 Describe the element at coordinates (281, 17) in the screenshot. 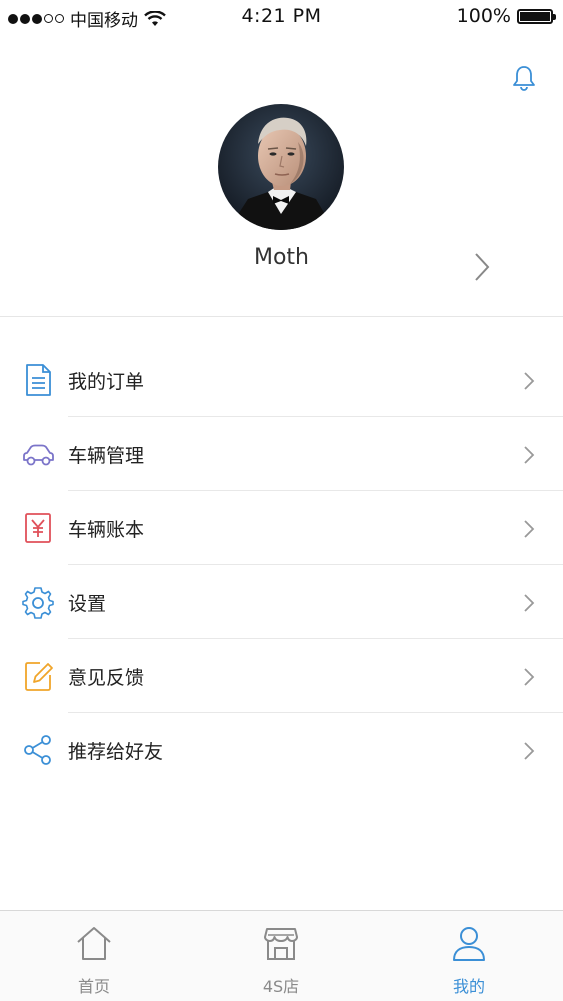

I see `status-bar: 中国移动 4:21 PM 100%` at that location.